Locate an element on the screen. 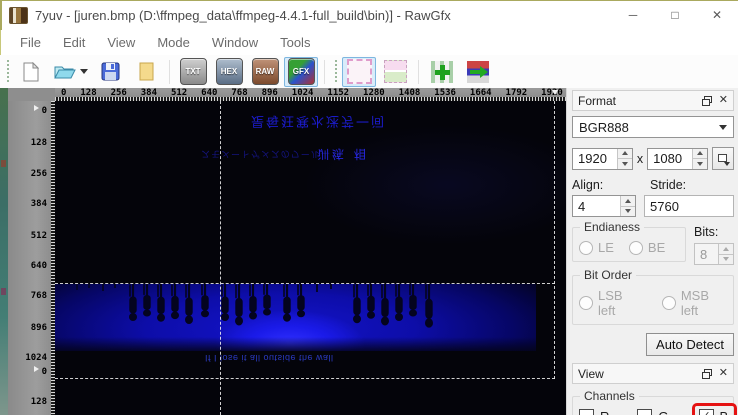 The image size is (738, 415). menu-item: Tools is located at coordinates (295, 42).